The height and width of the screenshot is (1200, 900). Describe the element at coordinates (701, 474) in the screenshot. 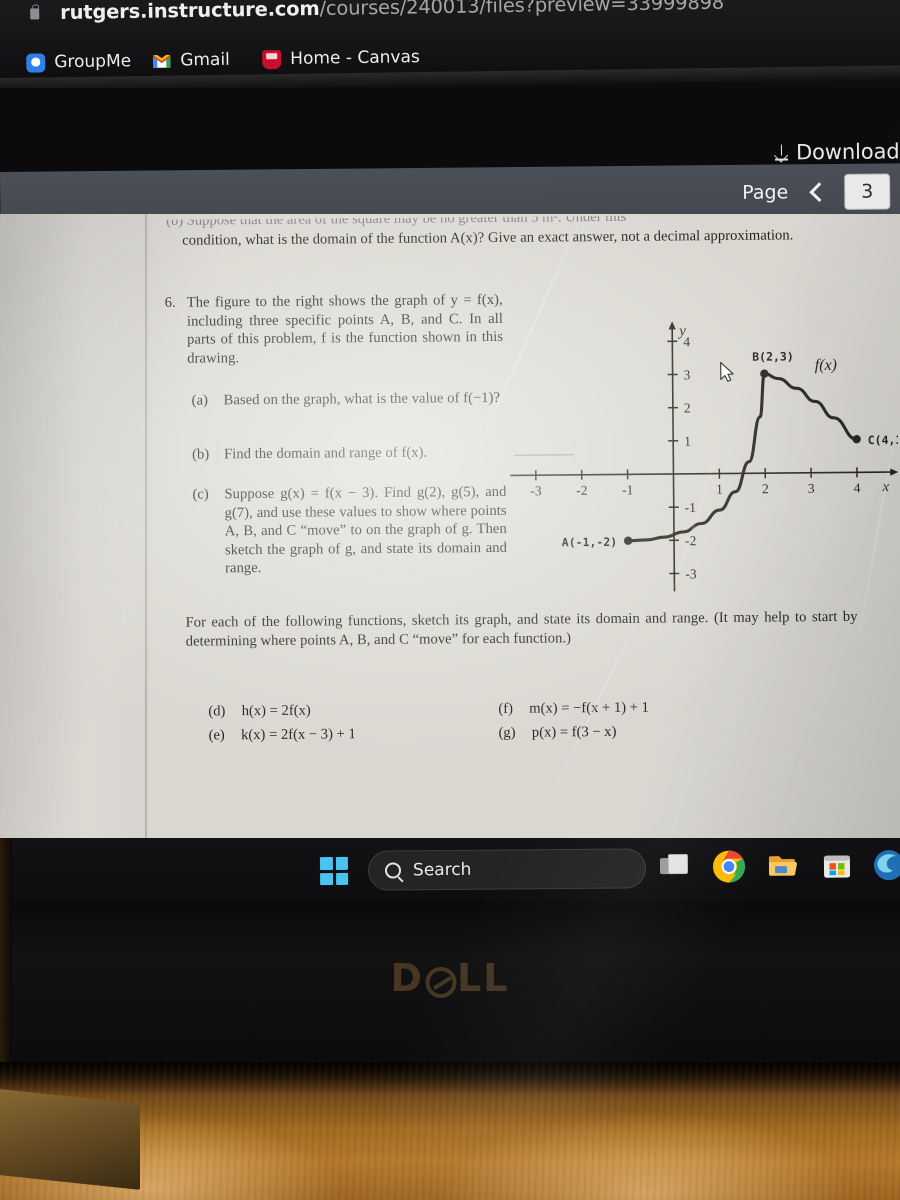

I see `x-axis` at that location.